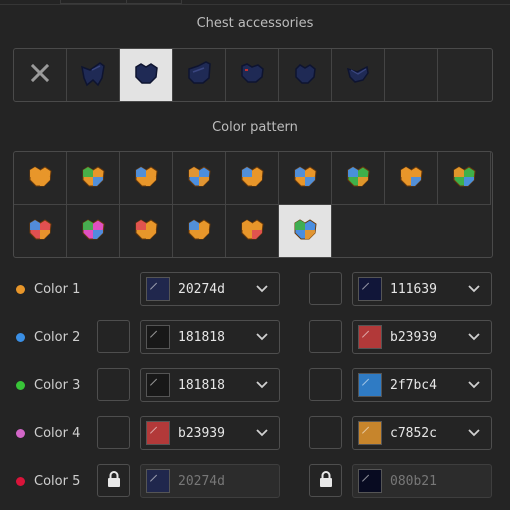 Image resolution: width=510 pixels, height=510 pixels. What do you see at coordinates (422, 385) in the screenshot?
I see `color-3-secondary-picker: 2f7bc4` at bounding box center [422, 385].